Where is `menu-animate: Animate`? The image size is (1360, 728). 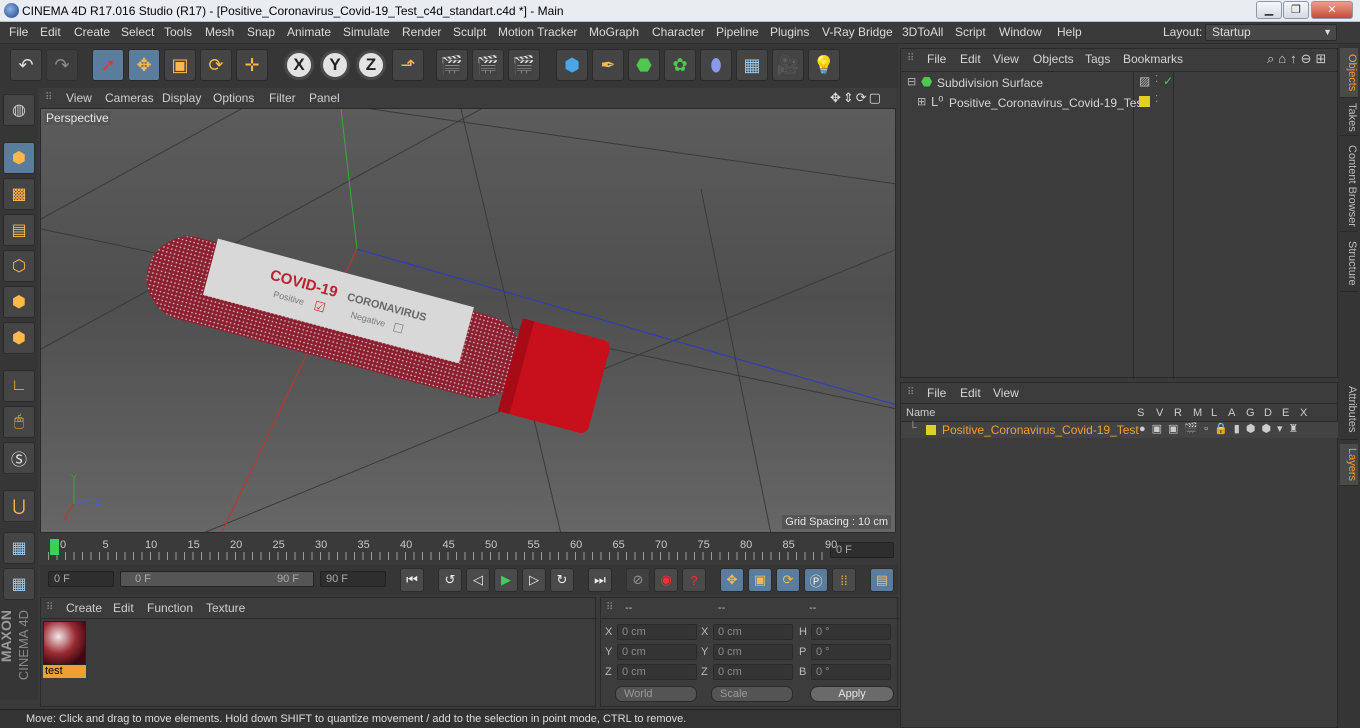
menu-animate: Animate is located at coordinates (309, 32).